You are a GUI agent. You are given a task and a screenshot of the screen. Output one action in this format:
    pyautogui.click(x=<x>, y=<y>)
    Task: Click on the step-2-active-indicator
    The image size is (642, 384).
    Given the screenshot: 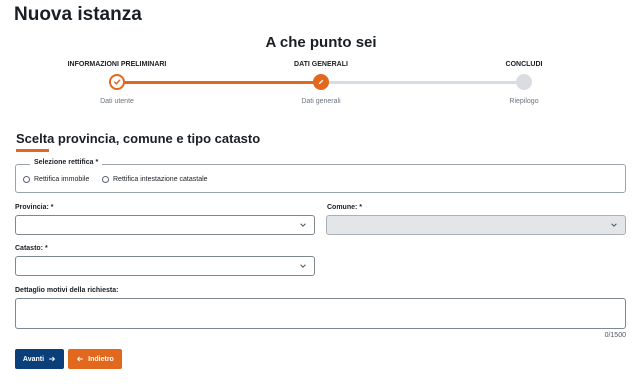 What is the action you would take?
    pyautogui.click(x=321, y=82)
    